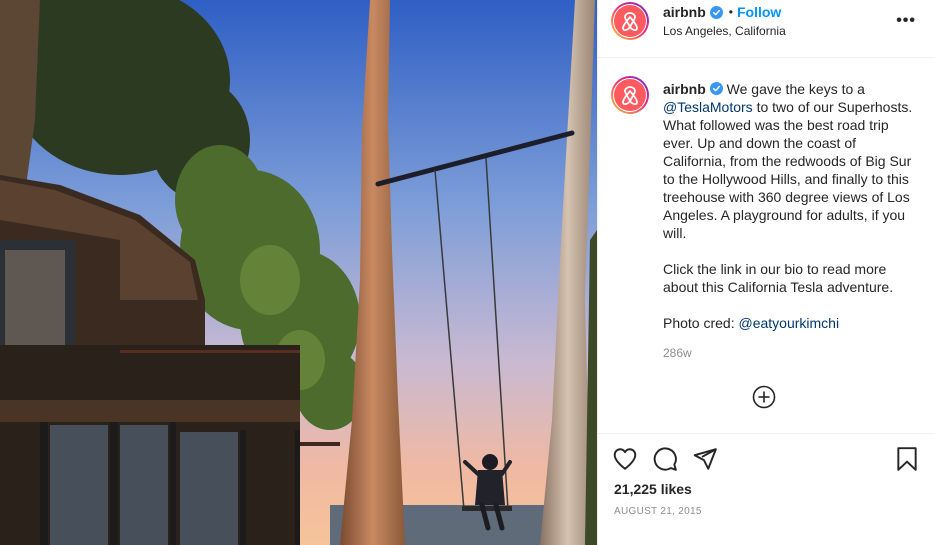  Describe the element at coordinates (684, 89) in the screenshot. I see `caption-username: airbnb` at that location.